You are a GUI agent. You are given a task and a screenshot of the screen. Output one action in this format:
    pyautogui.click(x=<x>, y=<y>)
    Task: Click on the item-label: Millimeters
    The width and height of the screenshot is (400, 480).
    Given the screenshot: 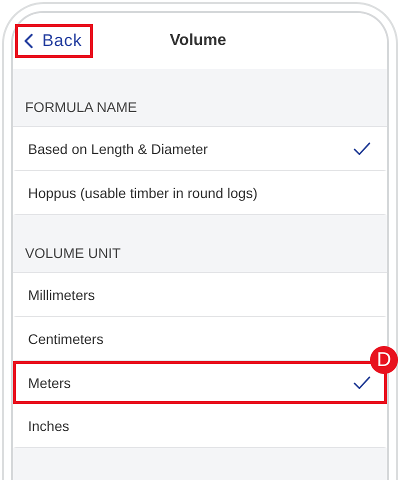 What is the action you would take?
    pyautogui.click(x=61, y=294)
    